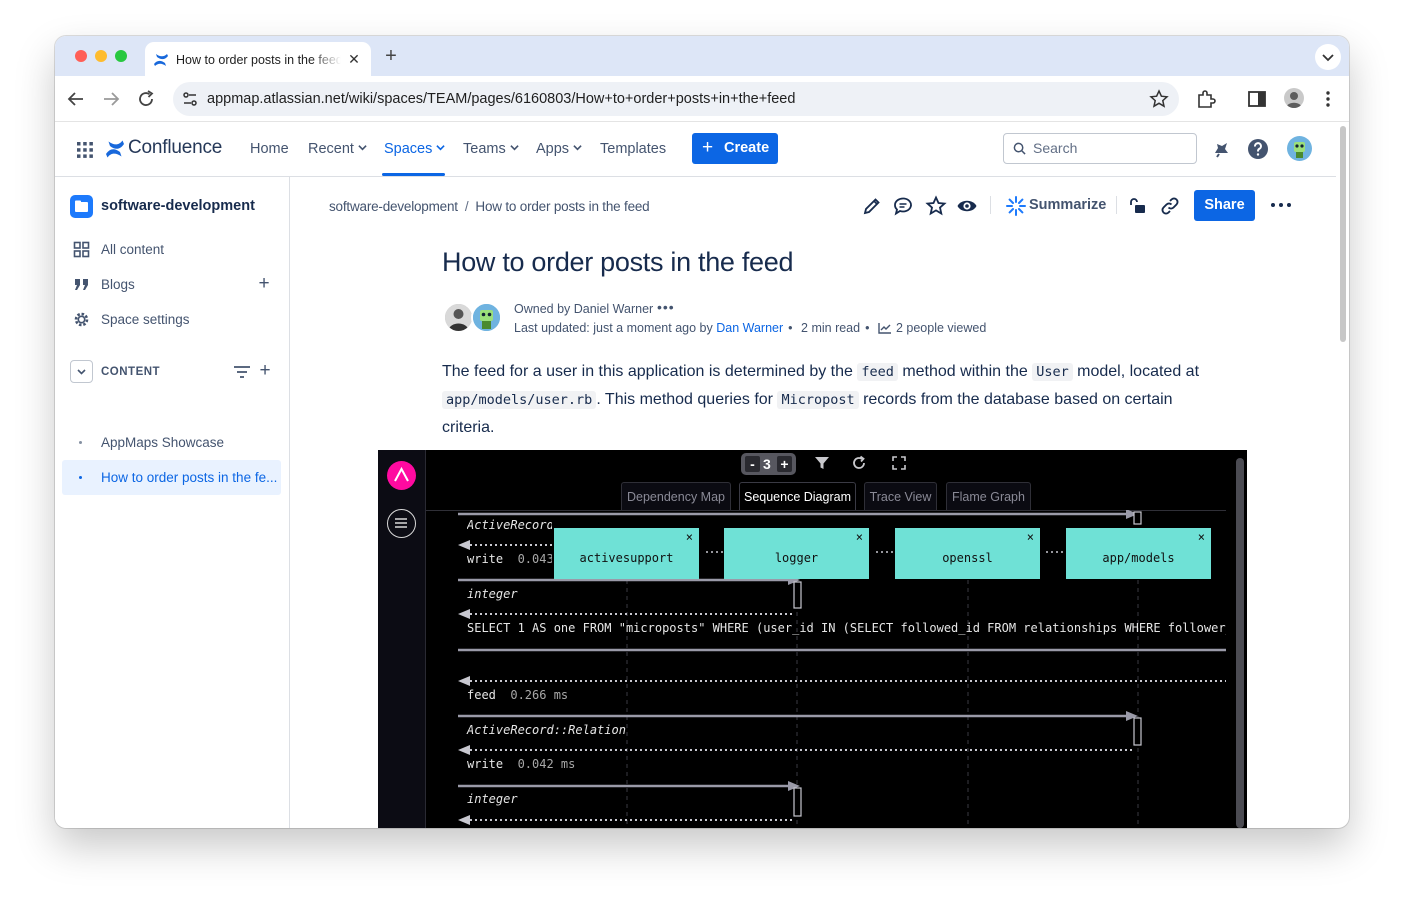  What do you see at coordinates (354, 59) in the screenshot?
I see `tab-close-icon: ✕` at bounding box center [354, 59].